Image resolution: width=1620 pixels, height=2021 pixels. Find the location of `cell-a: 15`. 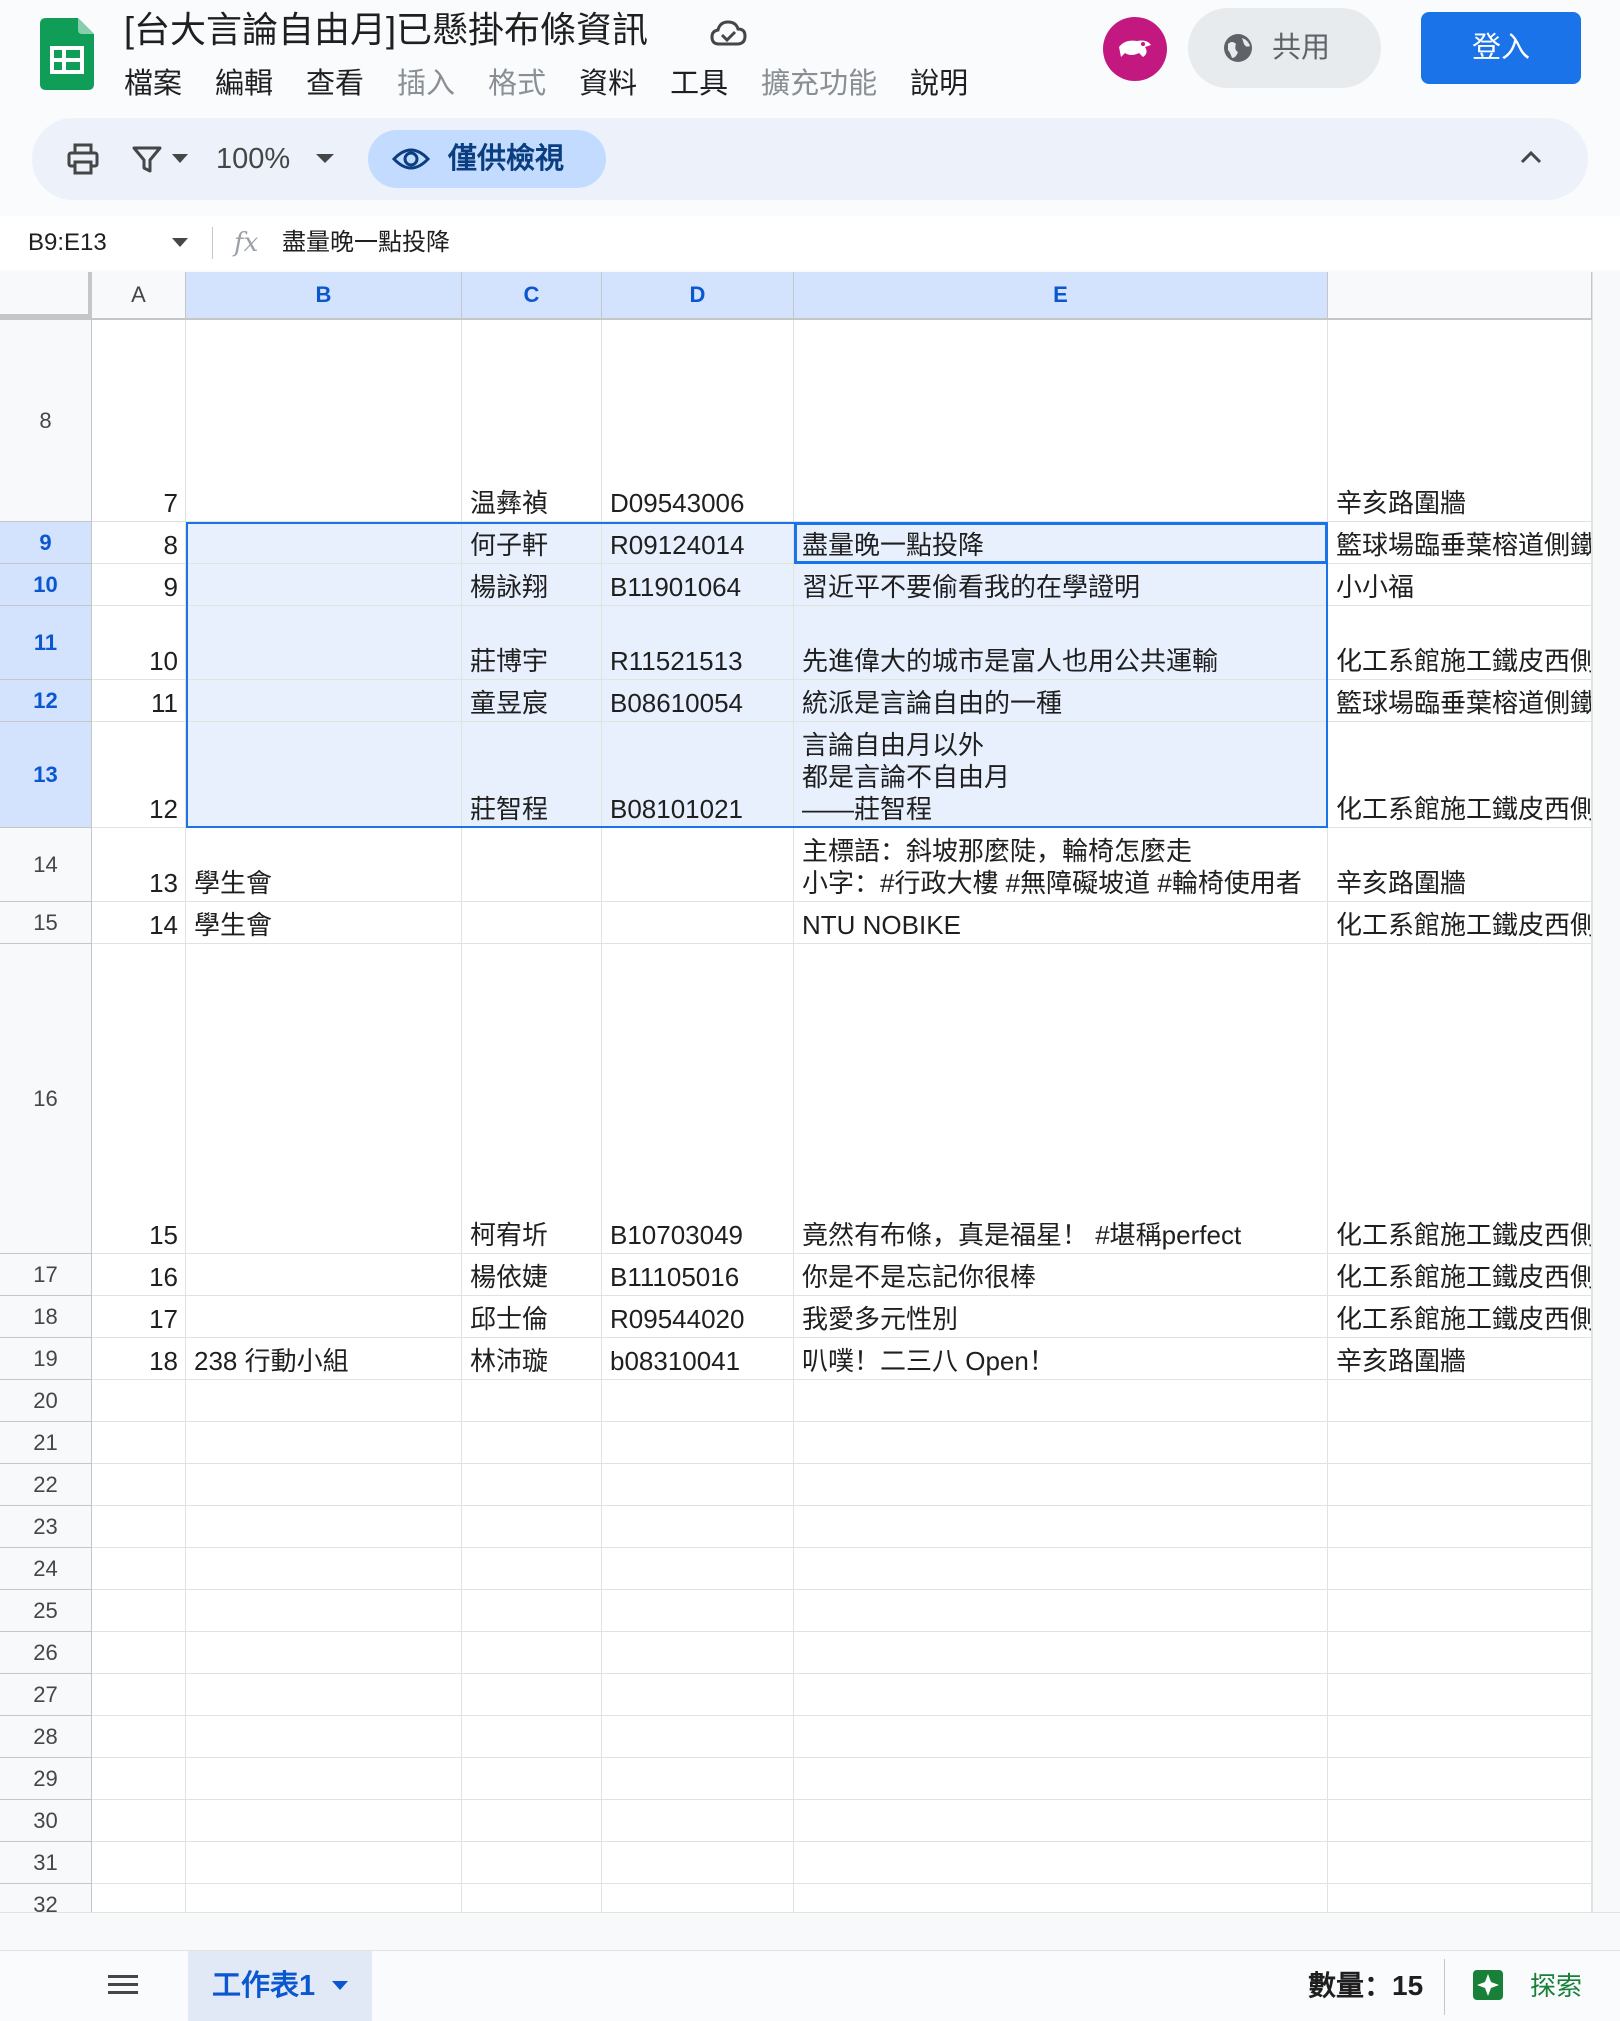

cell-a: 15 is located at coordinates (139, 1099).